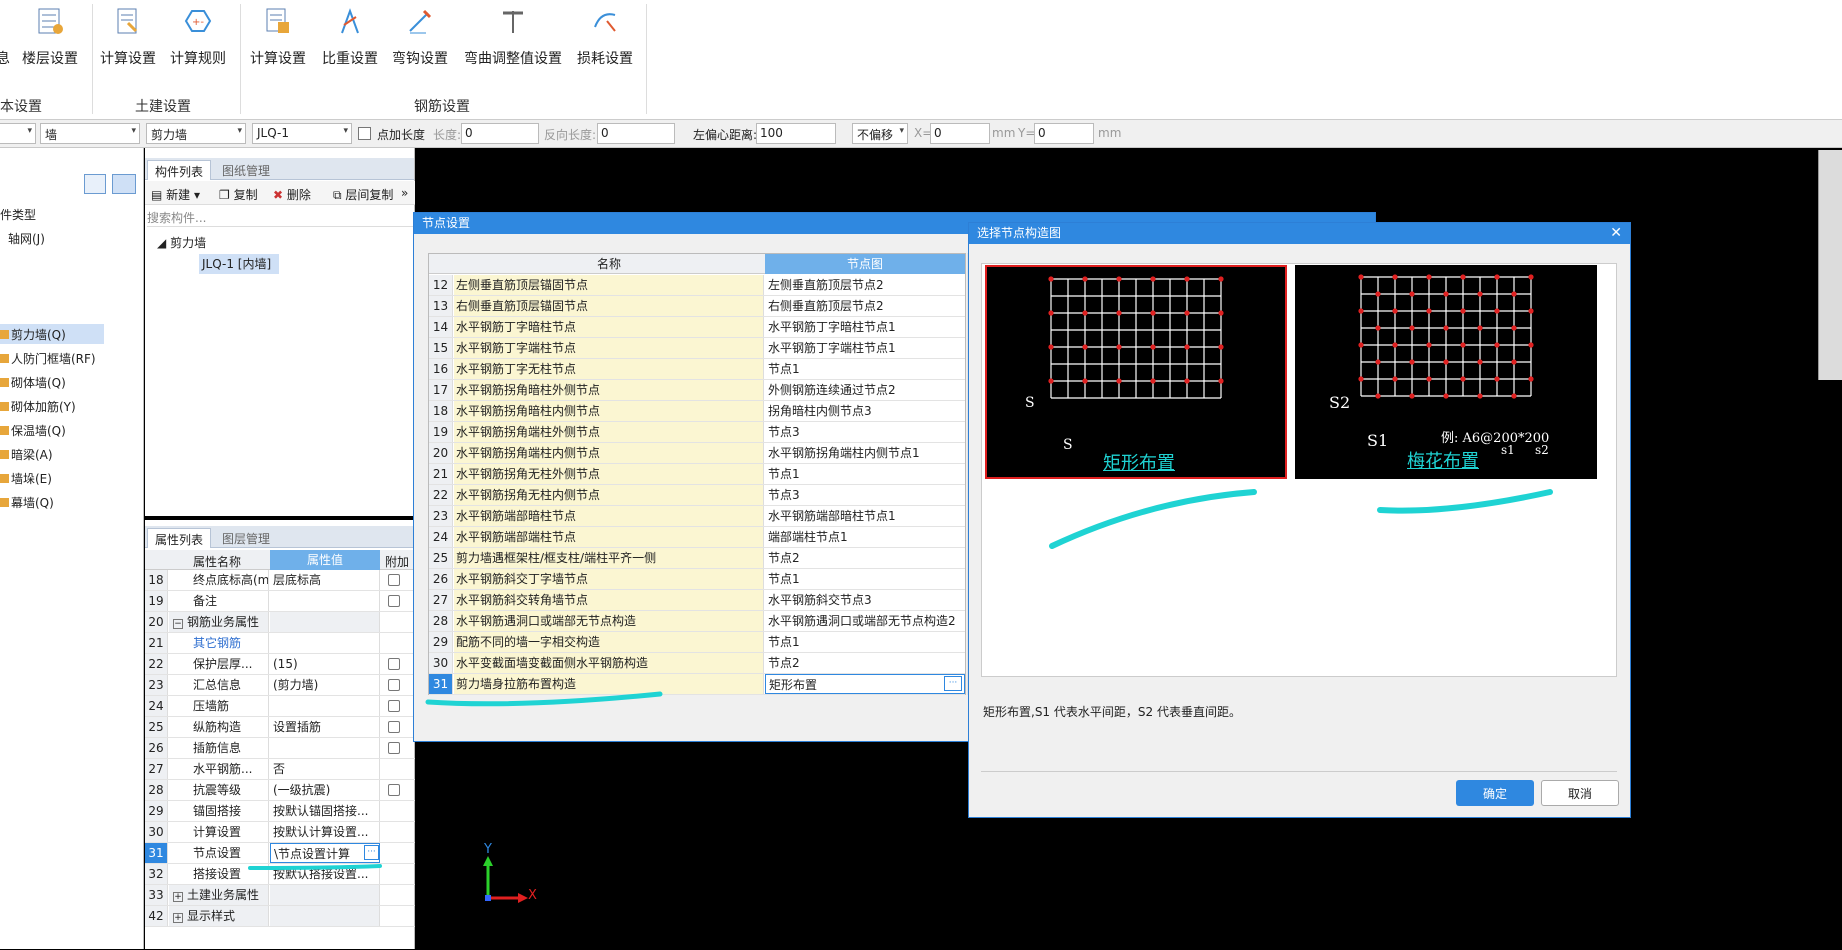 The width and height of the screenshot is (1842, 950). Describe the element at coordinates (960, 133) in the screenshot. I see `x-input: 0` at that location.